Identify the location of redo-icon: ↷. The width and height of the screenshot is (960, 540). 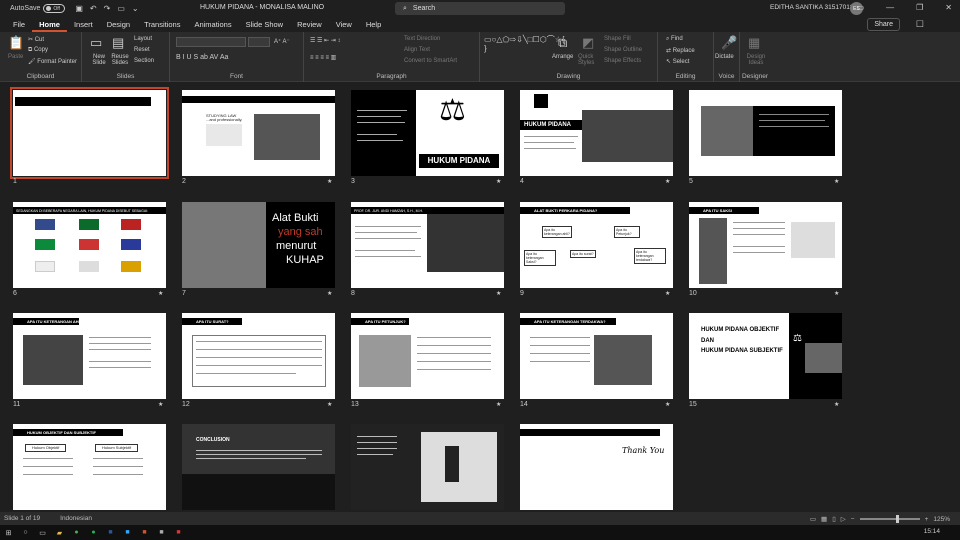
(107, 8).